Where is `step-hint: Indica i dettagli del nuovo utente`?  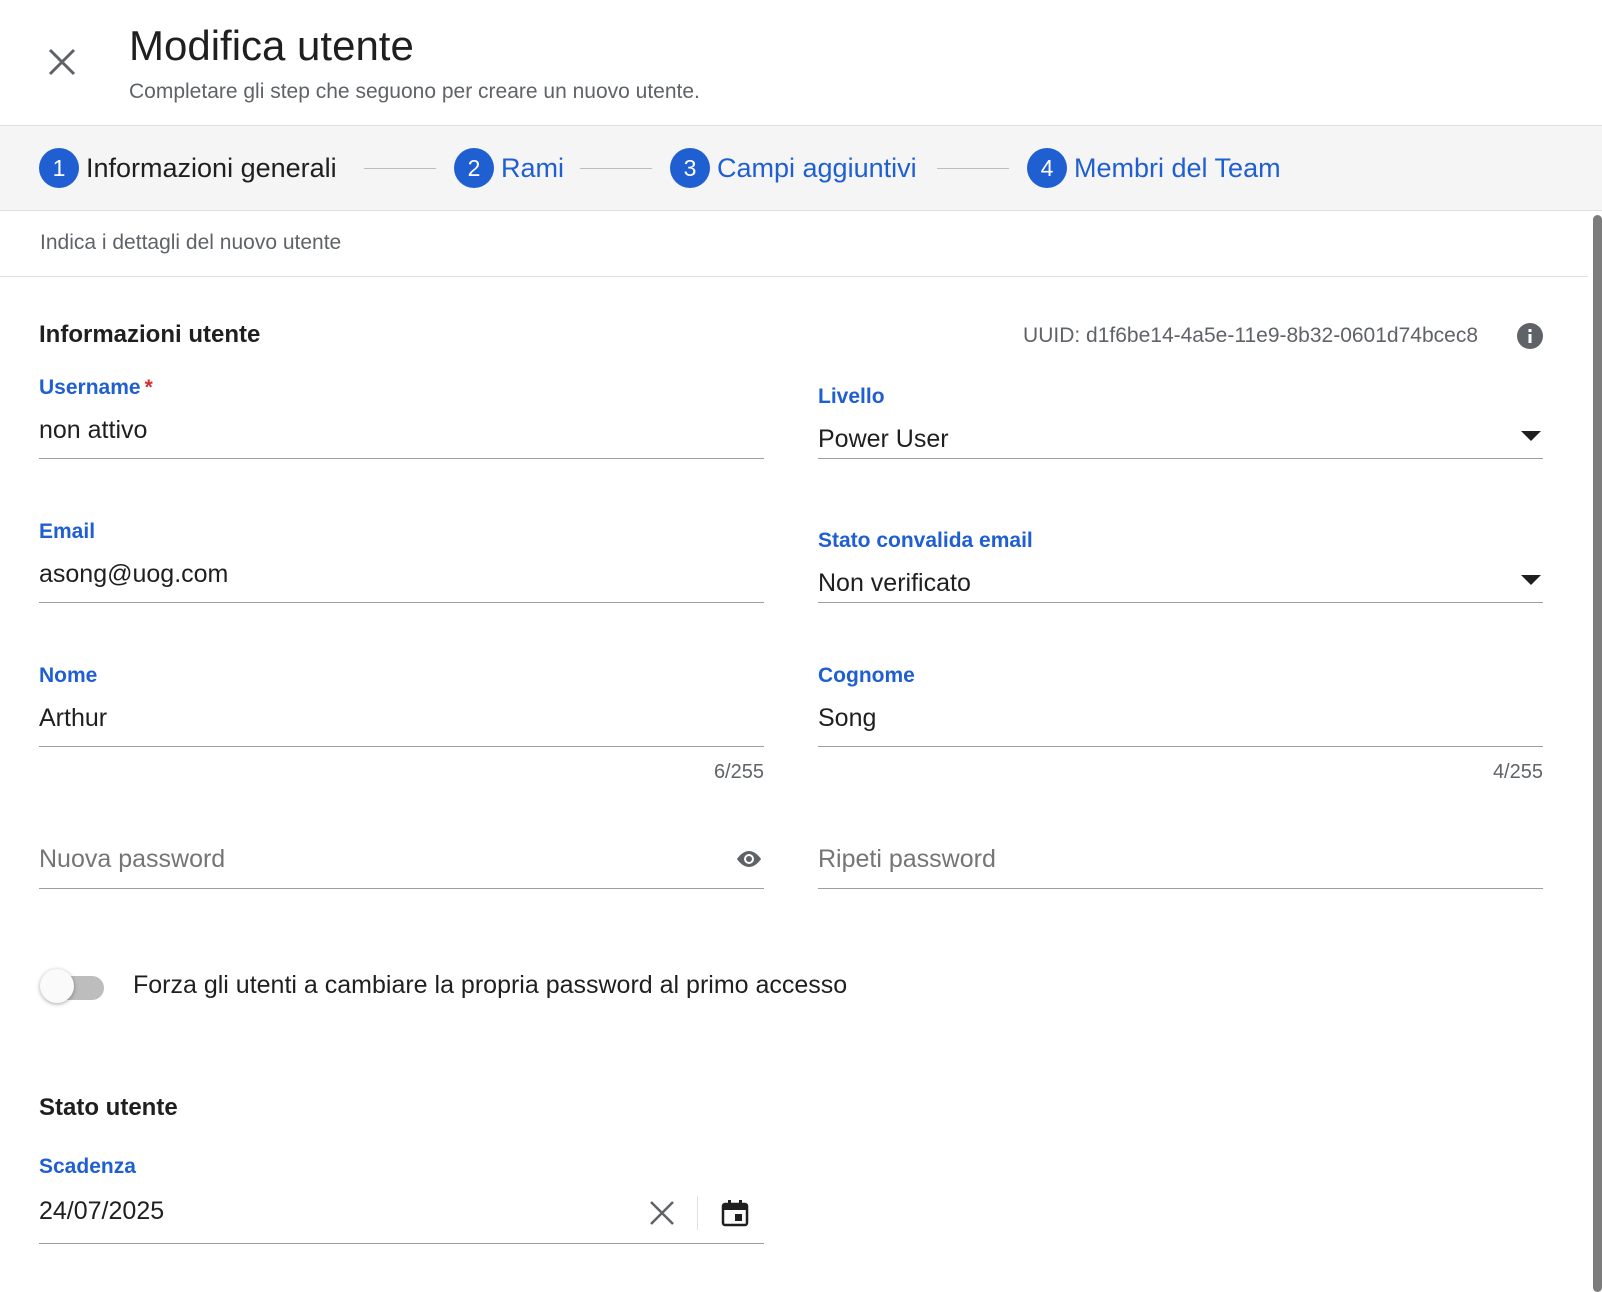 step-hint: Indica i dettagli del nuovo utente is located at coordinates (191, 242).